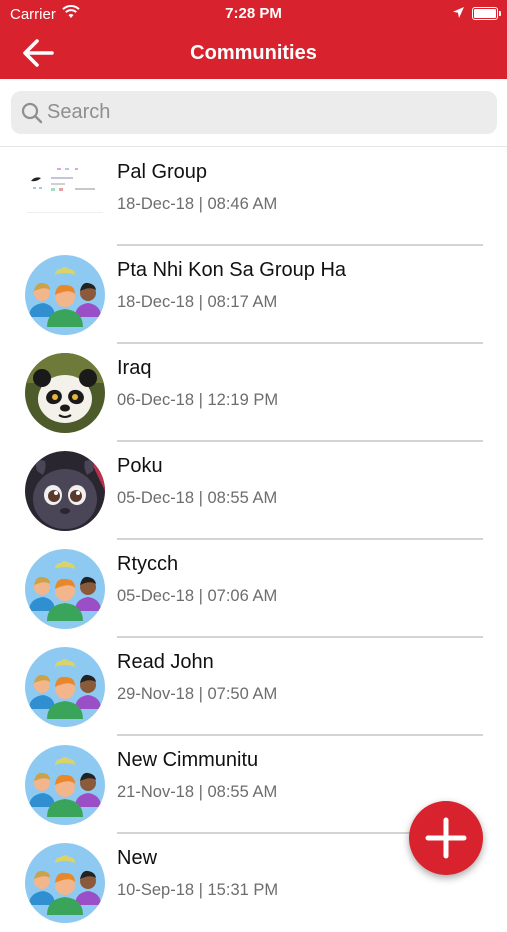 This screenshot has width=507, height=932. I want to click on search-section, so click(253, 113).